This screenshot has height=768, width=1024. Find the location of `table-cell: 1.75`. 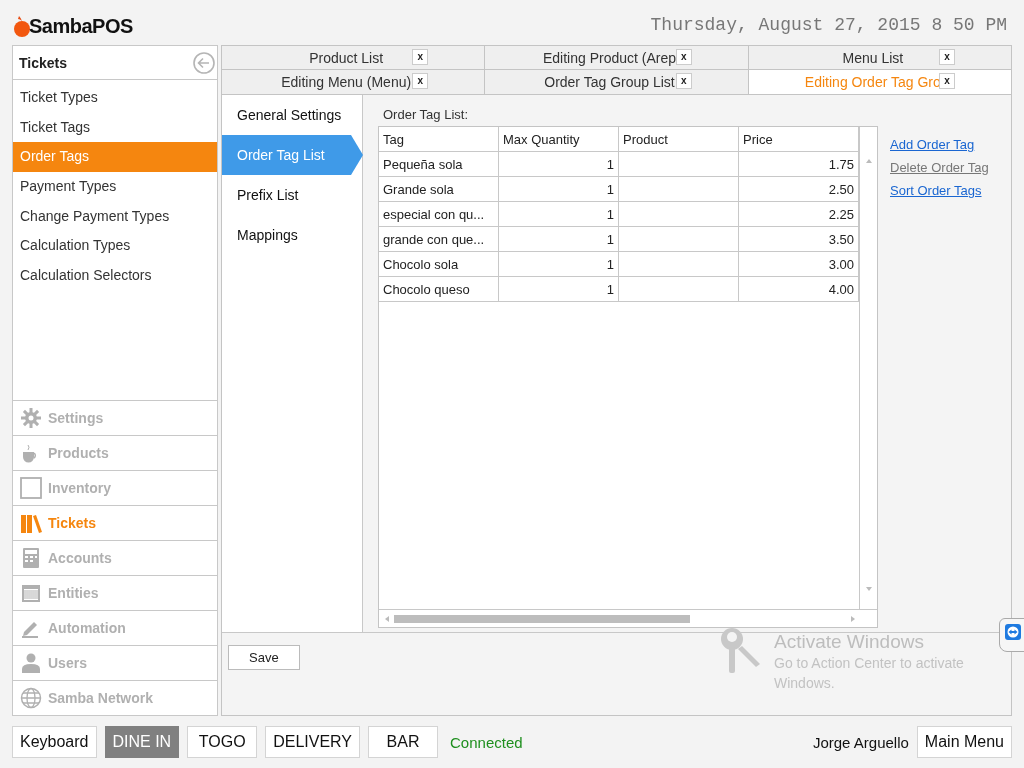

table-cell: 1.75 is located at coordinates (841, 164).